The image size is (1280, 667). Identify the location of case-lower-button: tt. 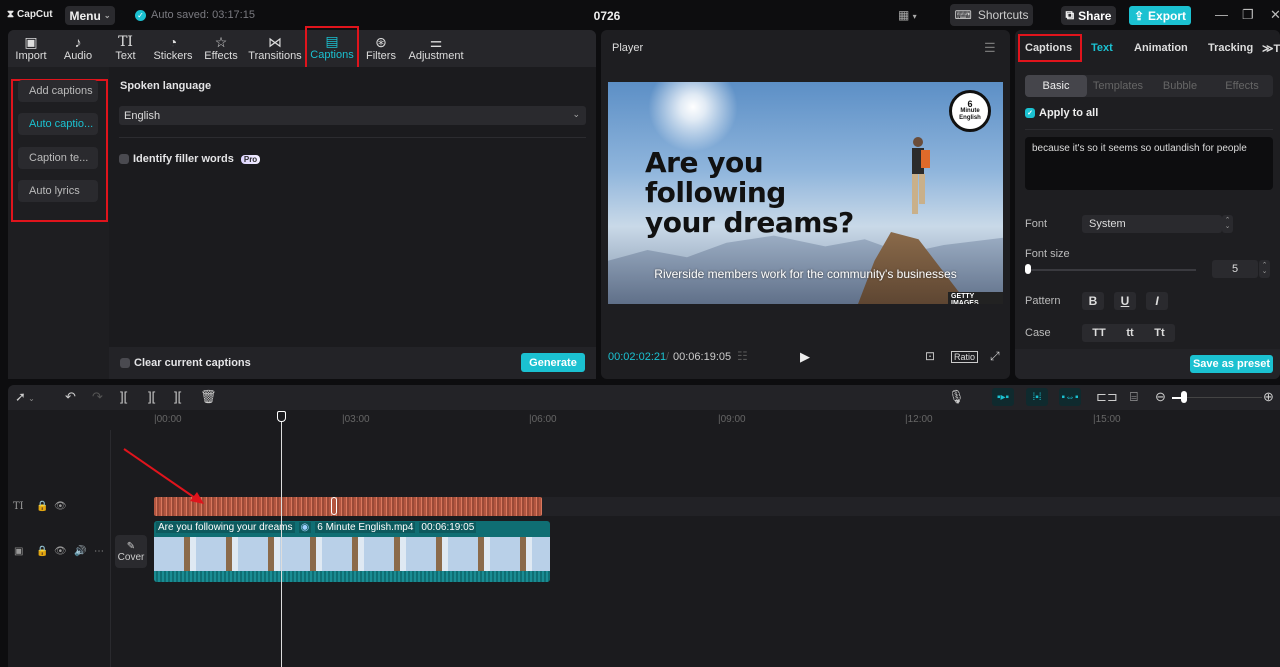
(1129, 333).